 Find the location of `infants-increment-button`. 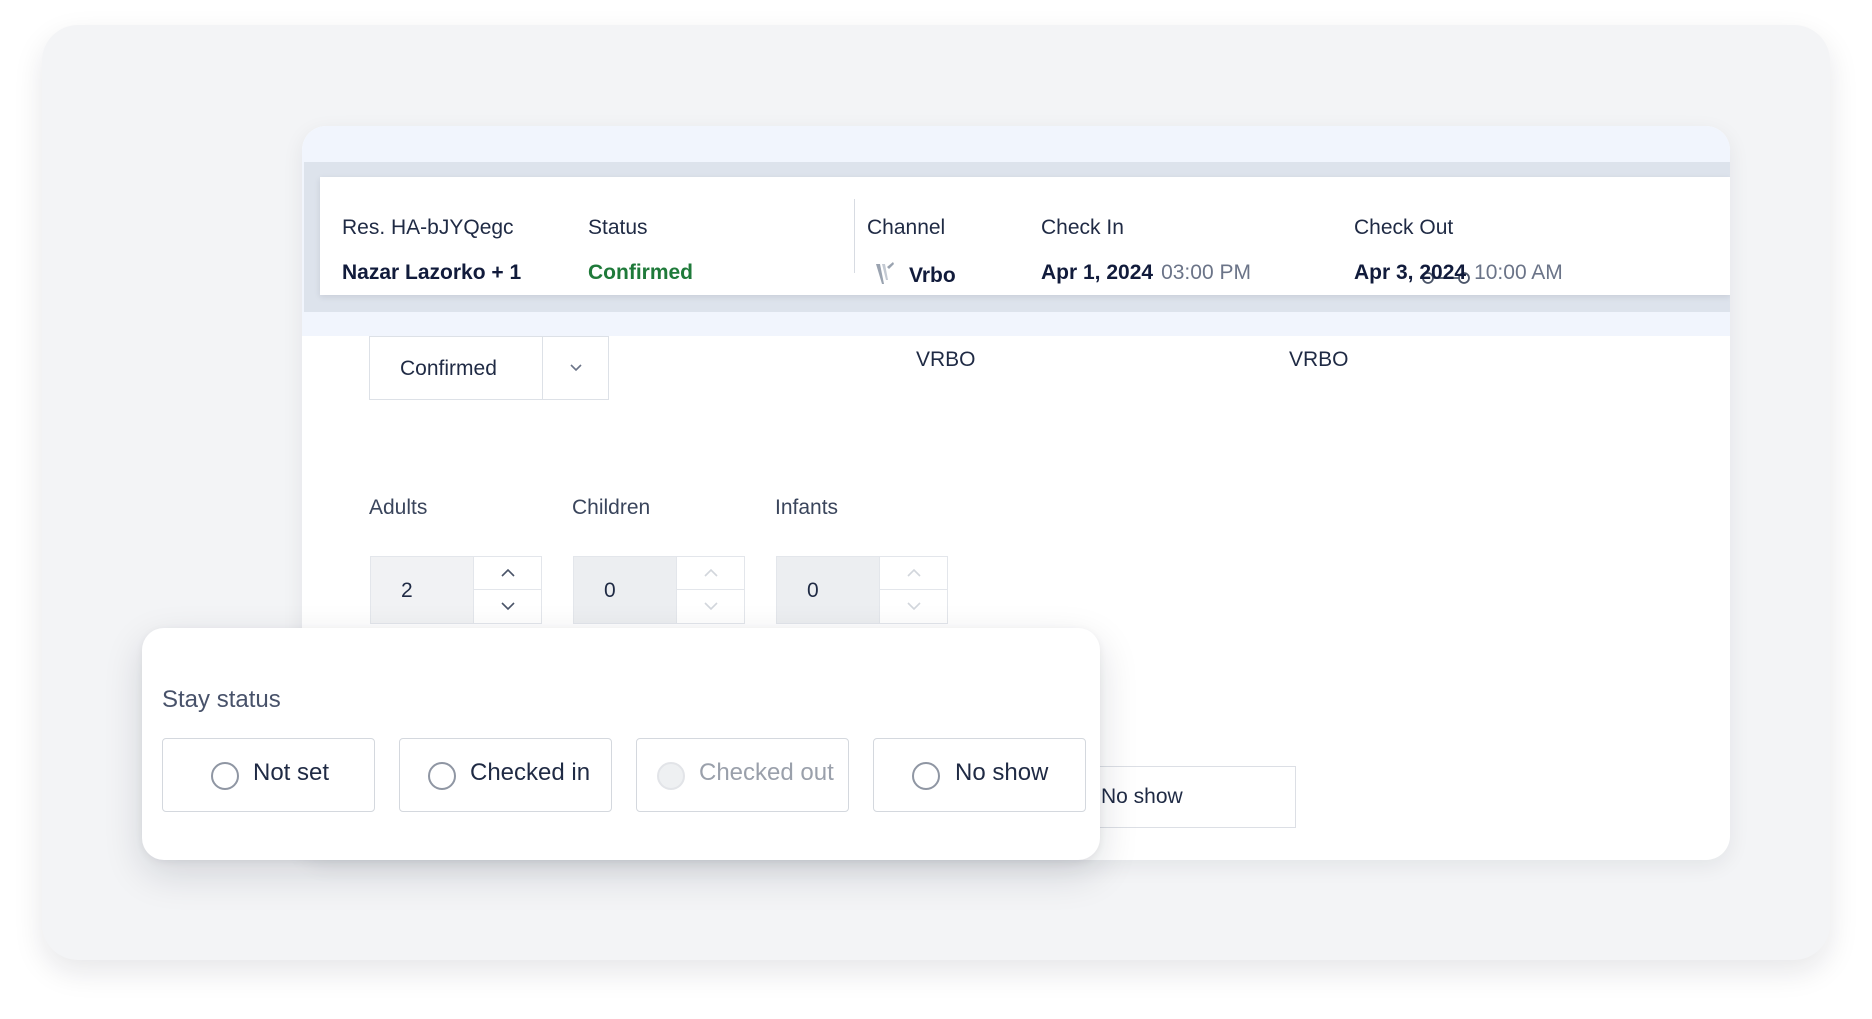

infants-increment-button is located at coordinates (913, 573).